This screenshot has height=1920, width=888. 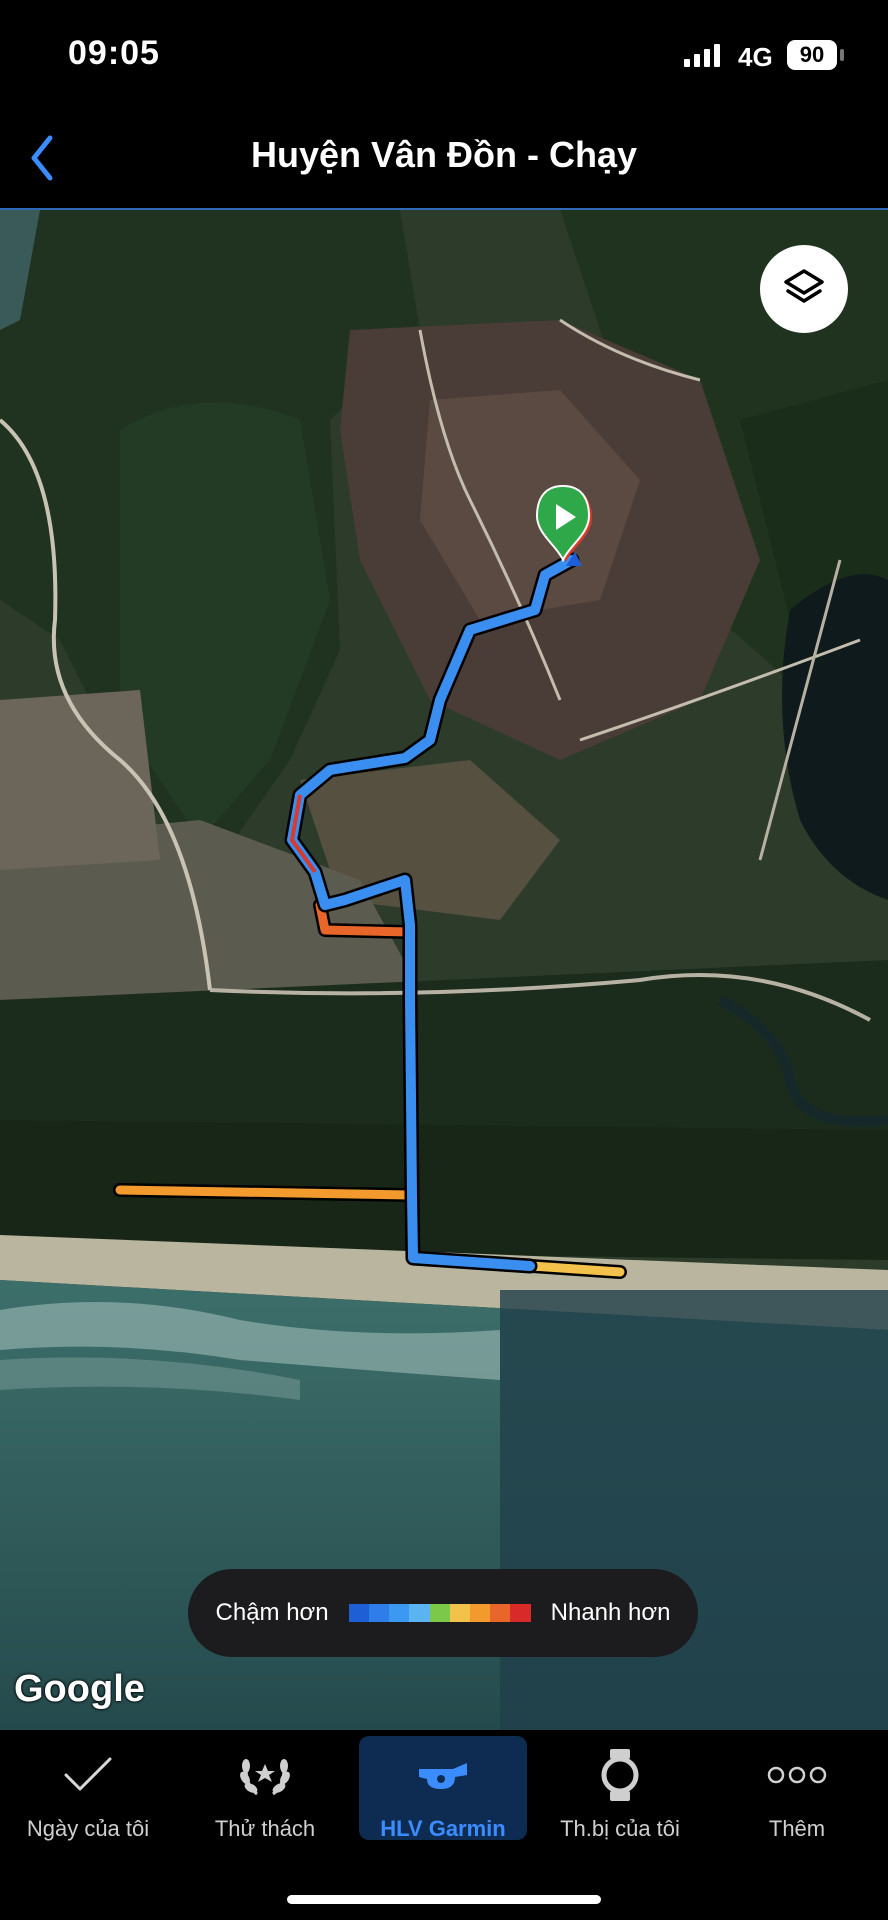 I want to click on status-time: 09:05, so click(x=114, y=53).